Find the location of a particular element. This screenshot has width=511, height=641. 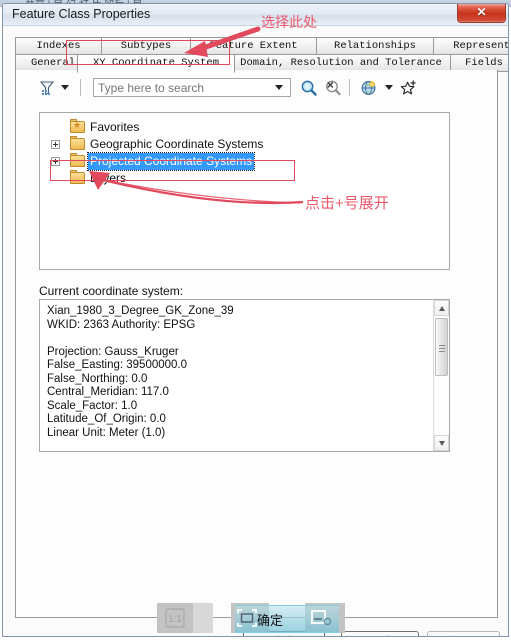

dialog-title: Feature Class Properties is located at coordinates (81, 14).